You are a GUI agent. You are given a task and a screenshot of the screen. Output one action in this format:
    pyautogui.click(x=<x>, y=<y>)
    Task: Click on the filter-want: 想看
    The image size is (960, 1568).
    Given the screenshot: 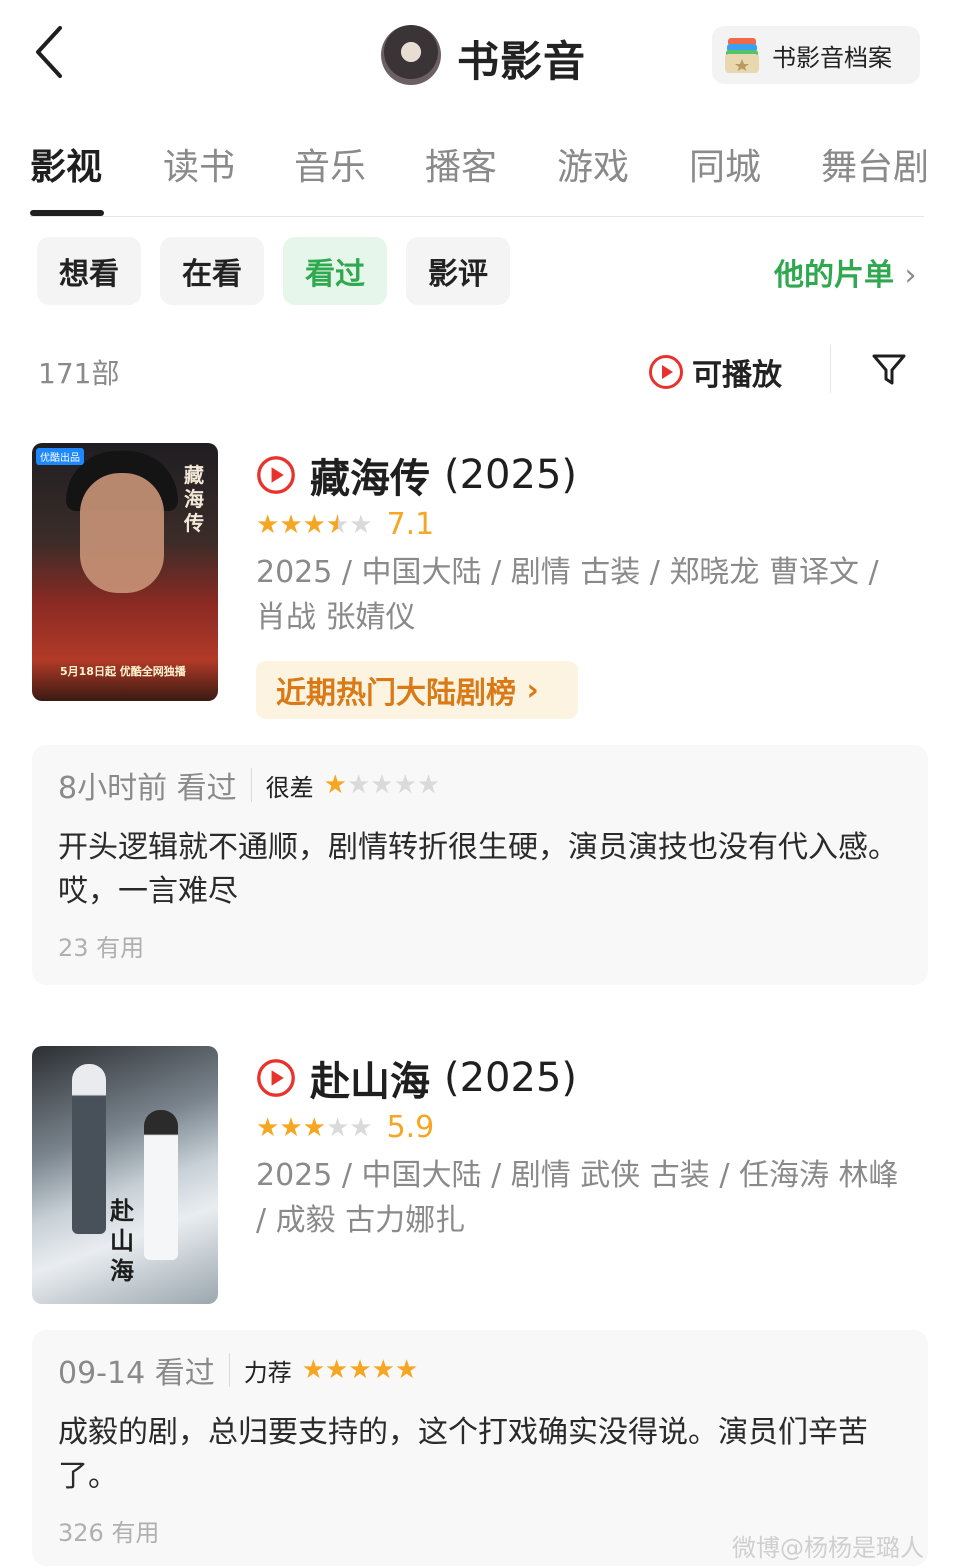 What is the action you would take?
    pyautogui.click(x=89, y=271)
    